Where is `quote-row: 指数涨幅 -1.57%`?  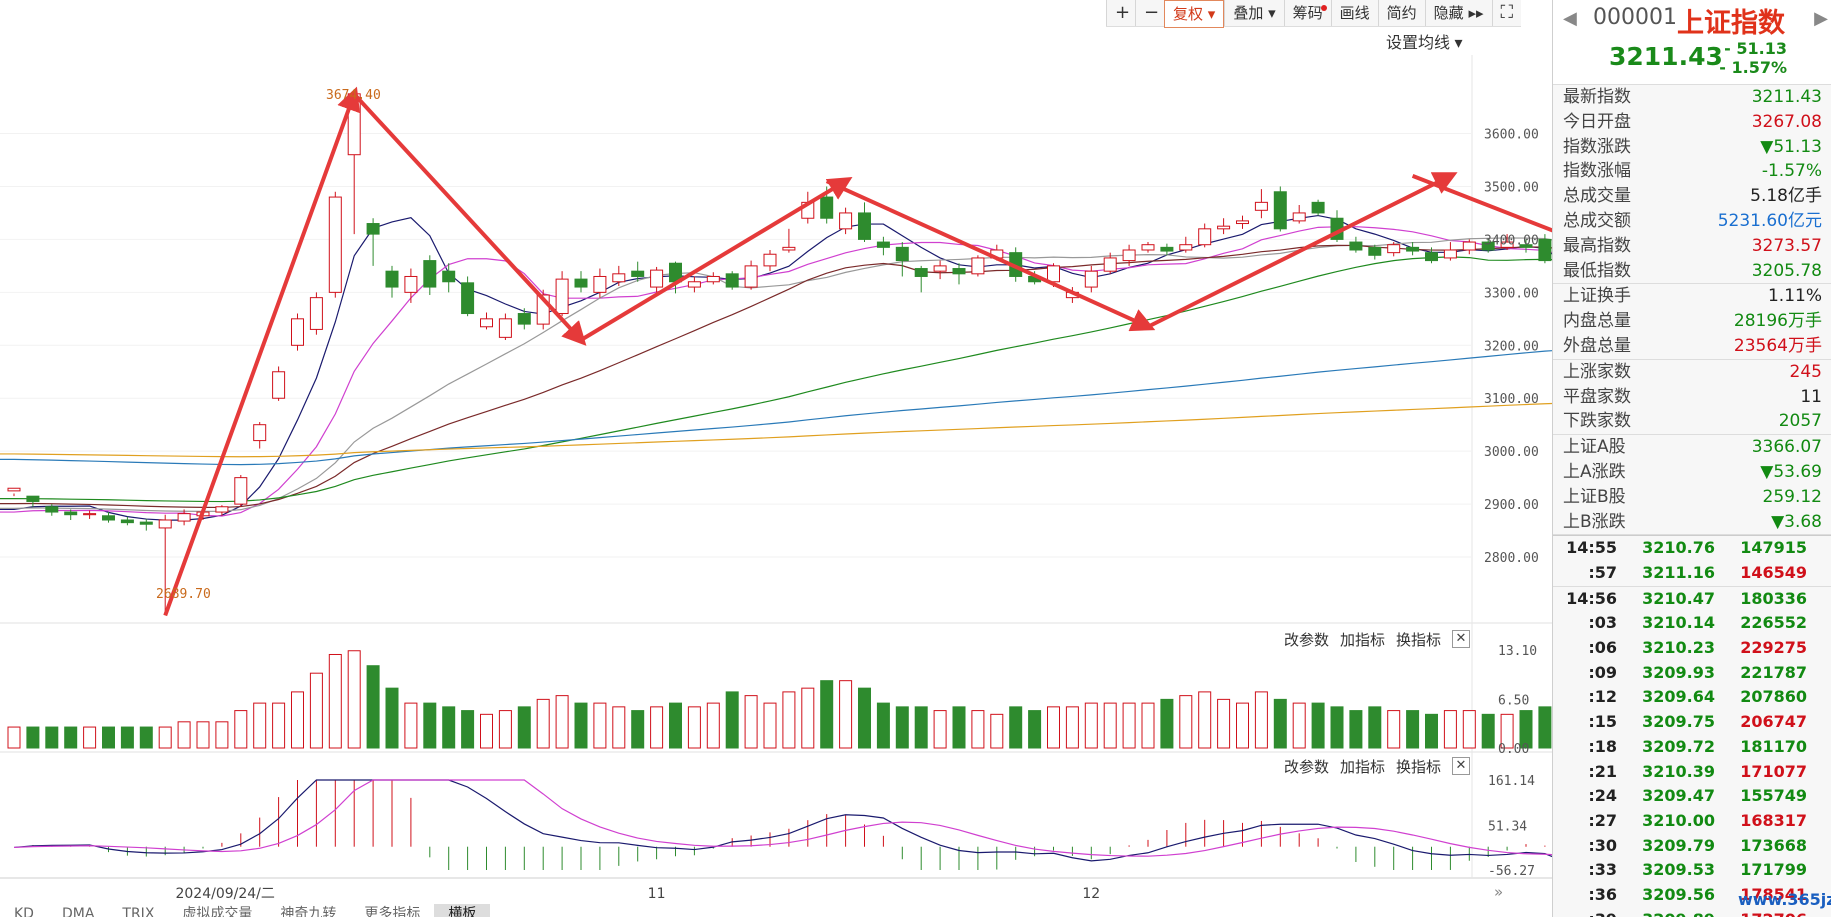
quote-row: 指数涨幅 -1.57% is located at coordinates (1692, 171).